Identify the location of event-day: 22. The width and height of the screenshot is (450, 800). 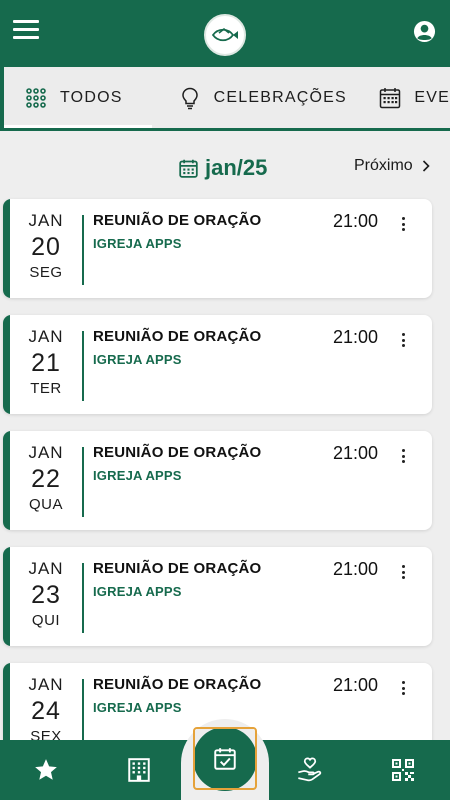
(46, 479).